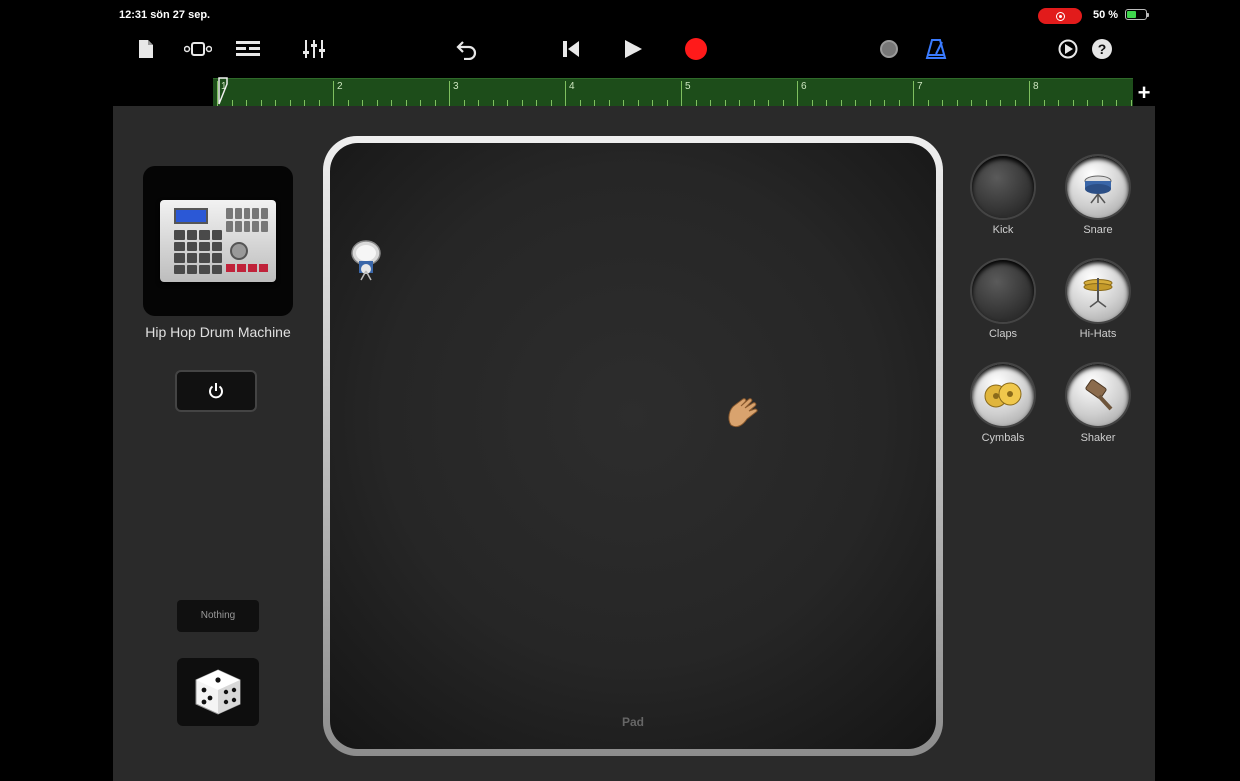 This screenshot has height=781, width=1240. I want to click on hi-hat-icon, so click(1098, 291).